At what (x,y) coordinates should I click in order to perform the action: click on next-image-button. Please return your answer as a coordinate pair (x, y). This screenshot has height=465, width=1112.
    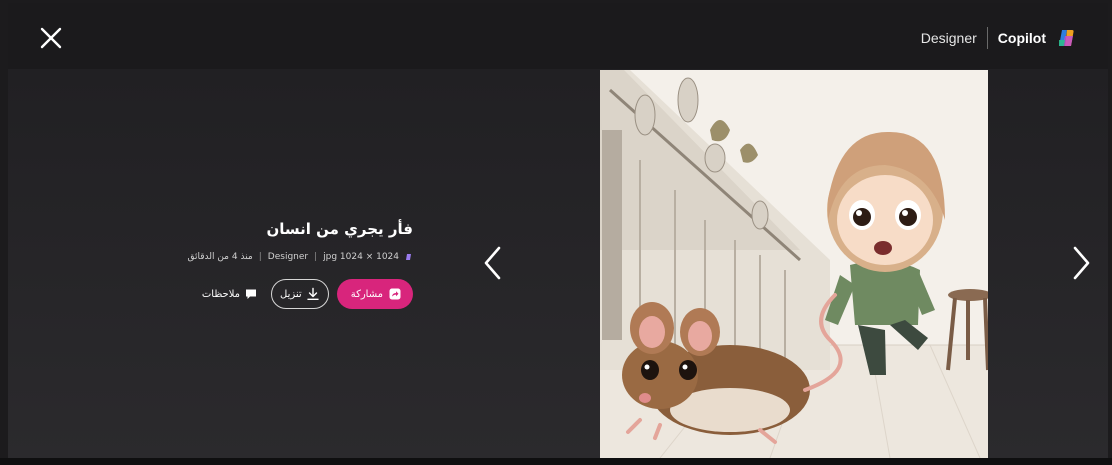
    Looking at the image, I should click on (1081, 263).